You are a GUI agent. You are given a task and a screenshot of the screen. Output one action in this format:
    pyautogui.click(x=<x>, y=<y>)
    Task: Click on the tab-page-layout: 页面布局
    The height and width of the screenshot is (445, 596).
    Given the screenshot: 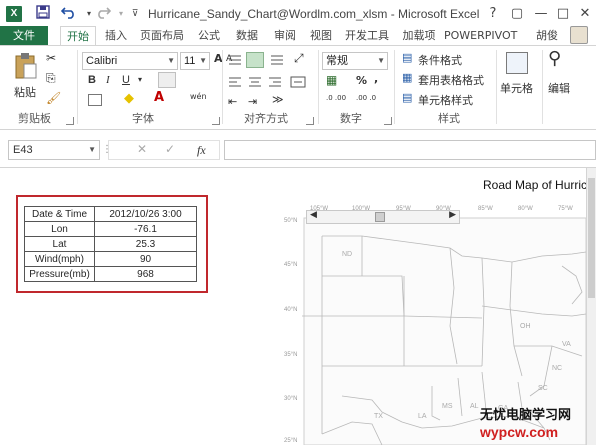 What is the action you would take?
    pyautogui.click(x=162, y=36)
    